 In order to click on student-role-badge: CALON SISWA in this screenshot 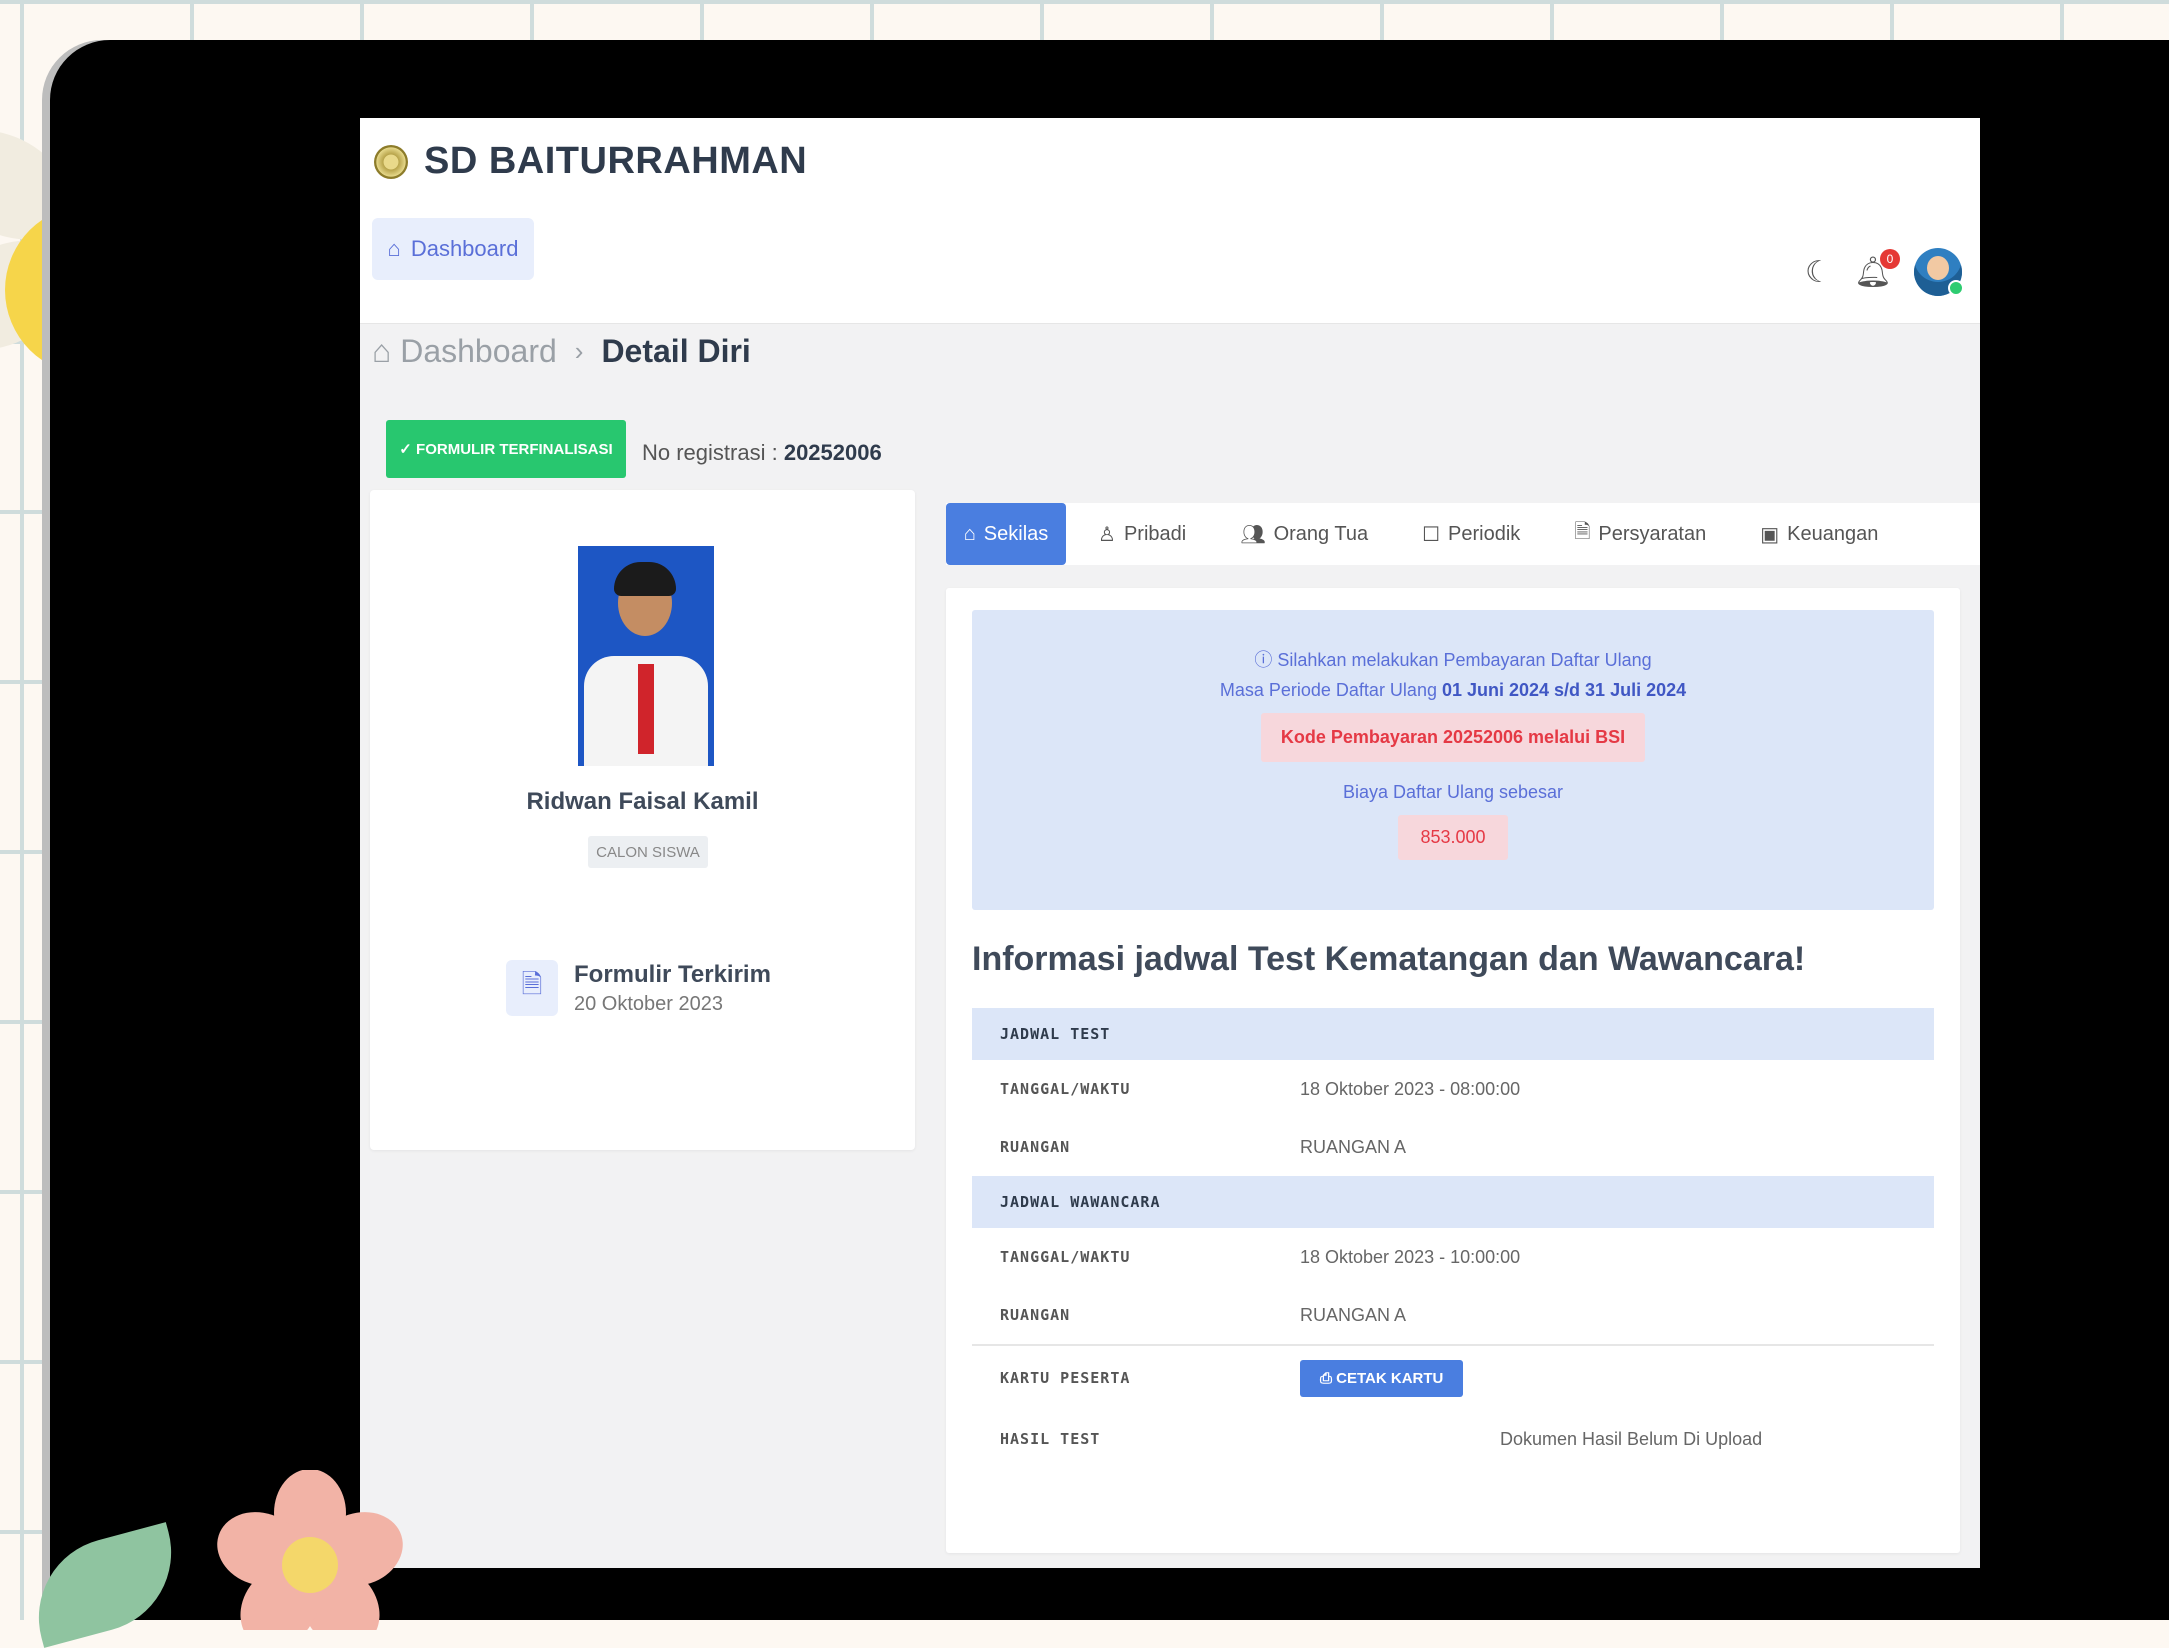, I will do `click(648, 852)`.